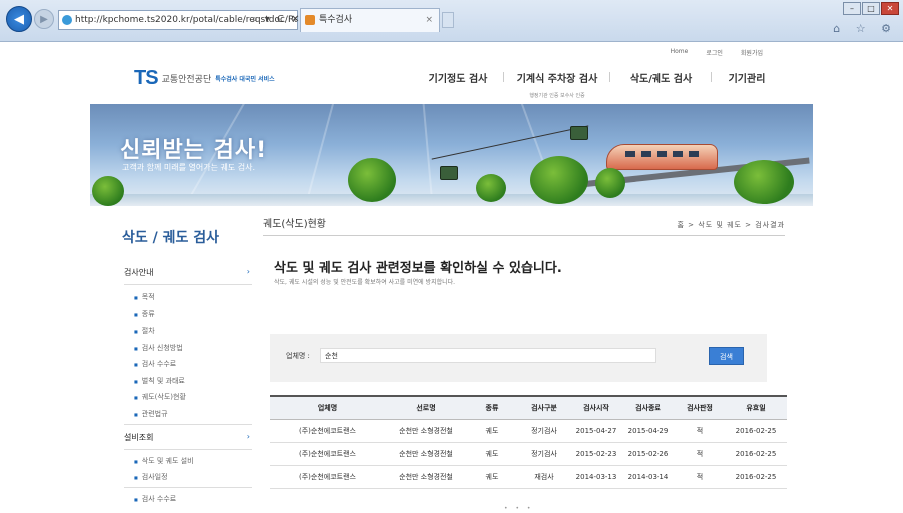  What do you see at coordinates (327, 407) in the screenshot?
I see `col-company: 업체명` at bounding box center [327, 407].